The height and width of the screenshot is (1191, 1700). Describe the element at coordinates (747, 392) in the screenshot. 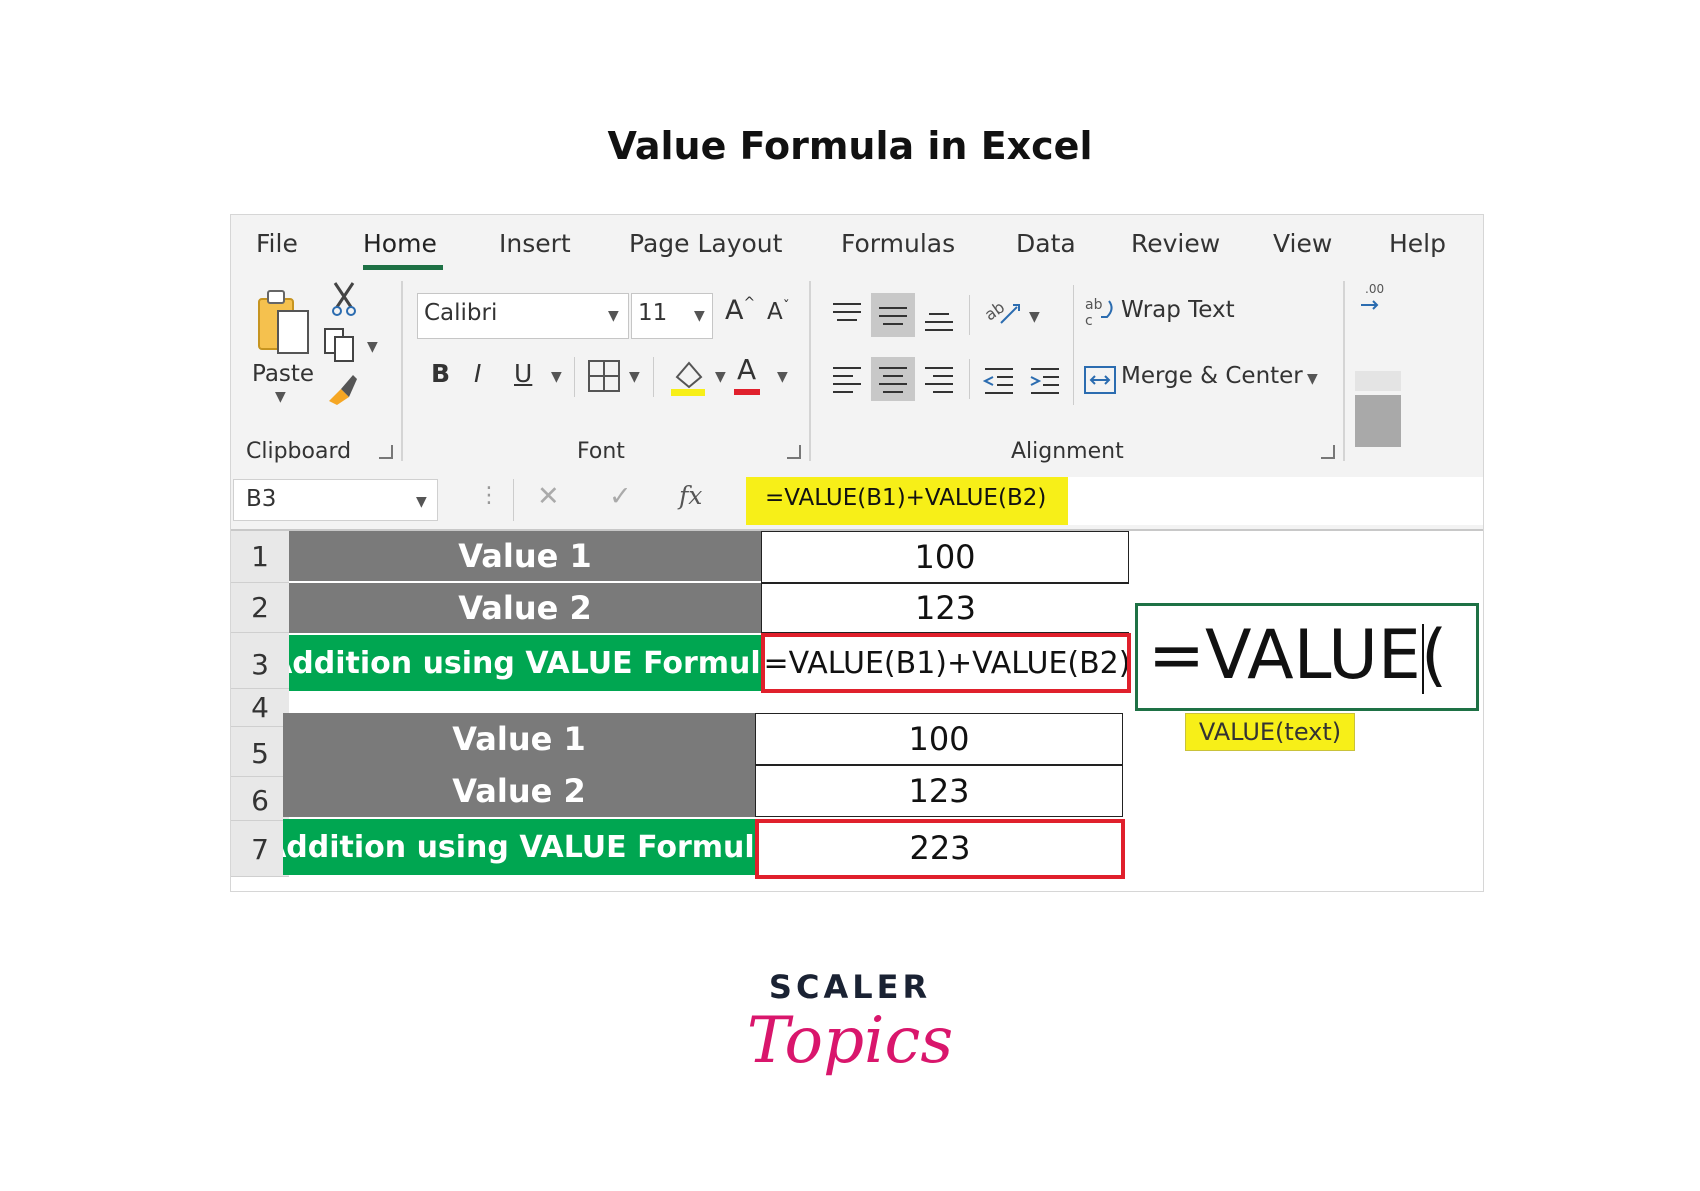

I see `font-color-swatch` at that location.